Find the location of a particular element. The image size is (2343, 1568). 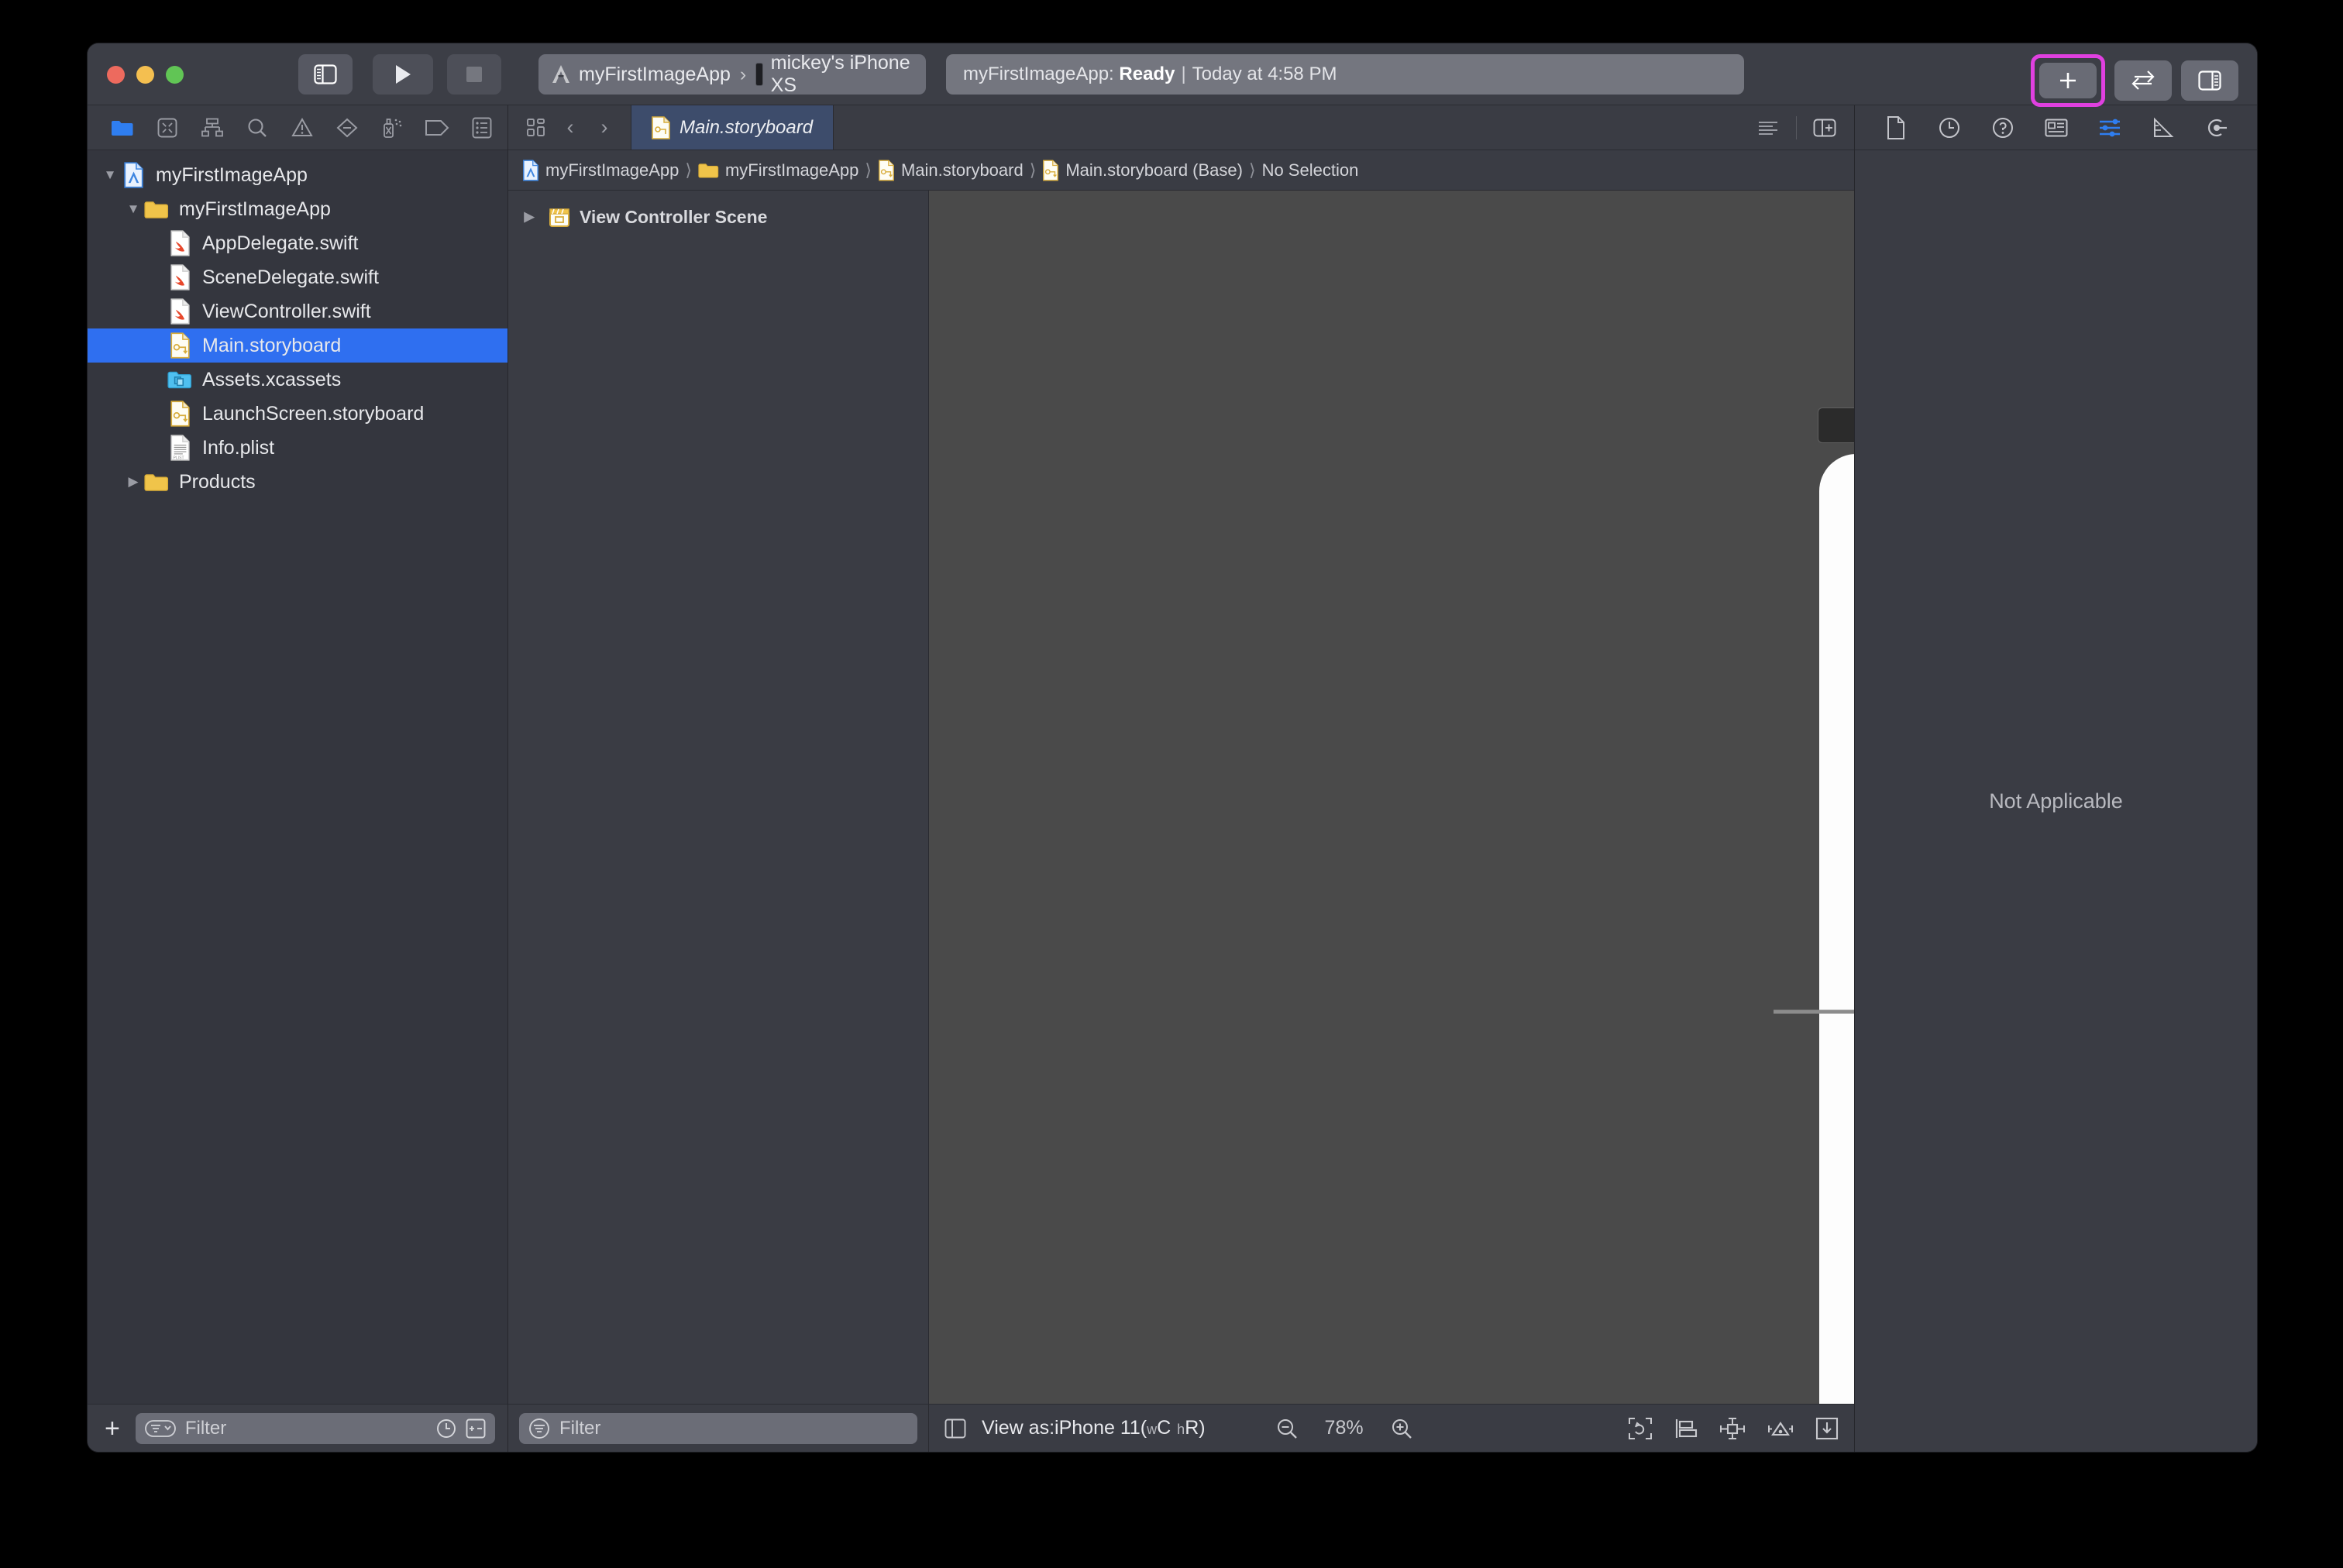

test-navigator-tab is located at coordinates (347, 127).